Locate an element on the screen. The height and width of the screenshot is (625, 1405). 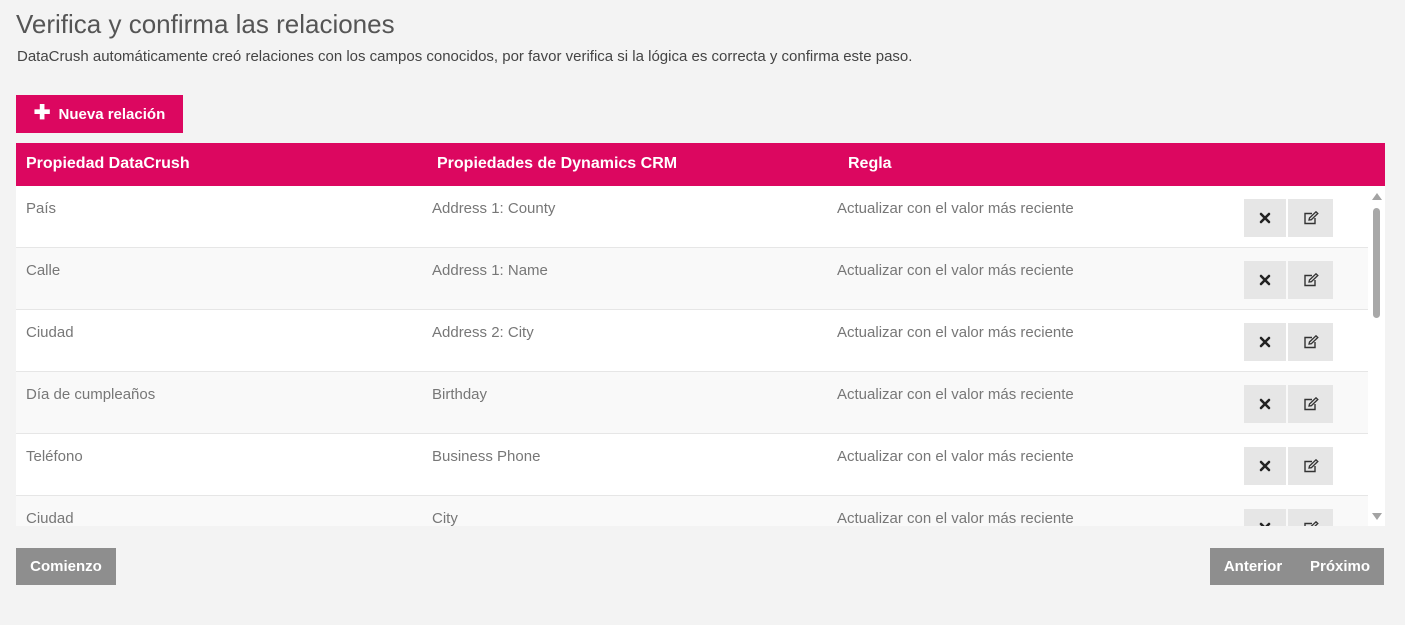
scroll-down-arrow-icon is located at coordinates (1377, 516).